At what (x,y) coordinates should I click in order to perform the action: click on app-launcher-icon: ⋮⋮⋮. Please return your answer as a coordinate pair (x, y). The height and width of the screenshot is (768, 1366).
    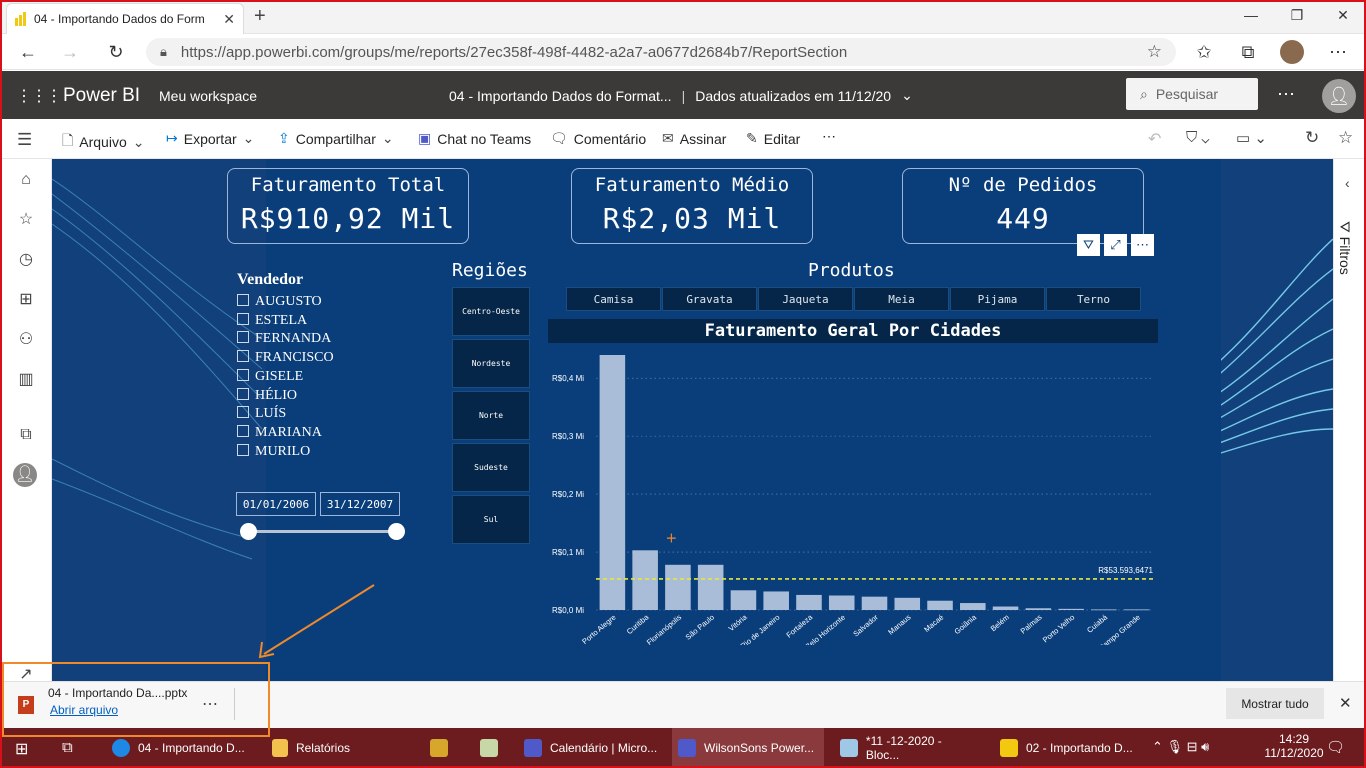
    Looking at the image, I should click on (39, 96).